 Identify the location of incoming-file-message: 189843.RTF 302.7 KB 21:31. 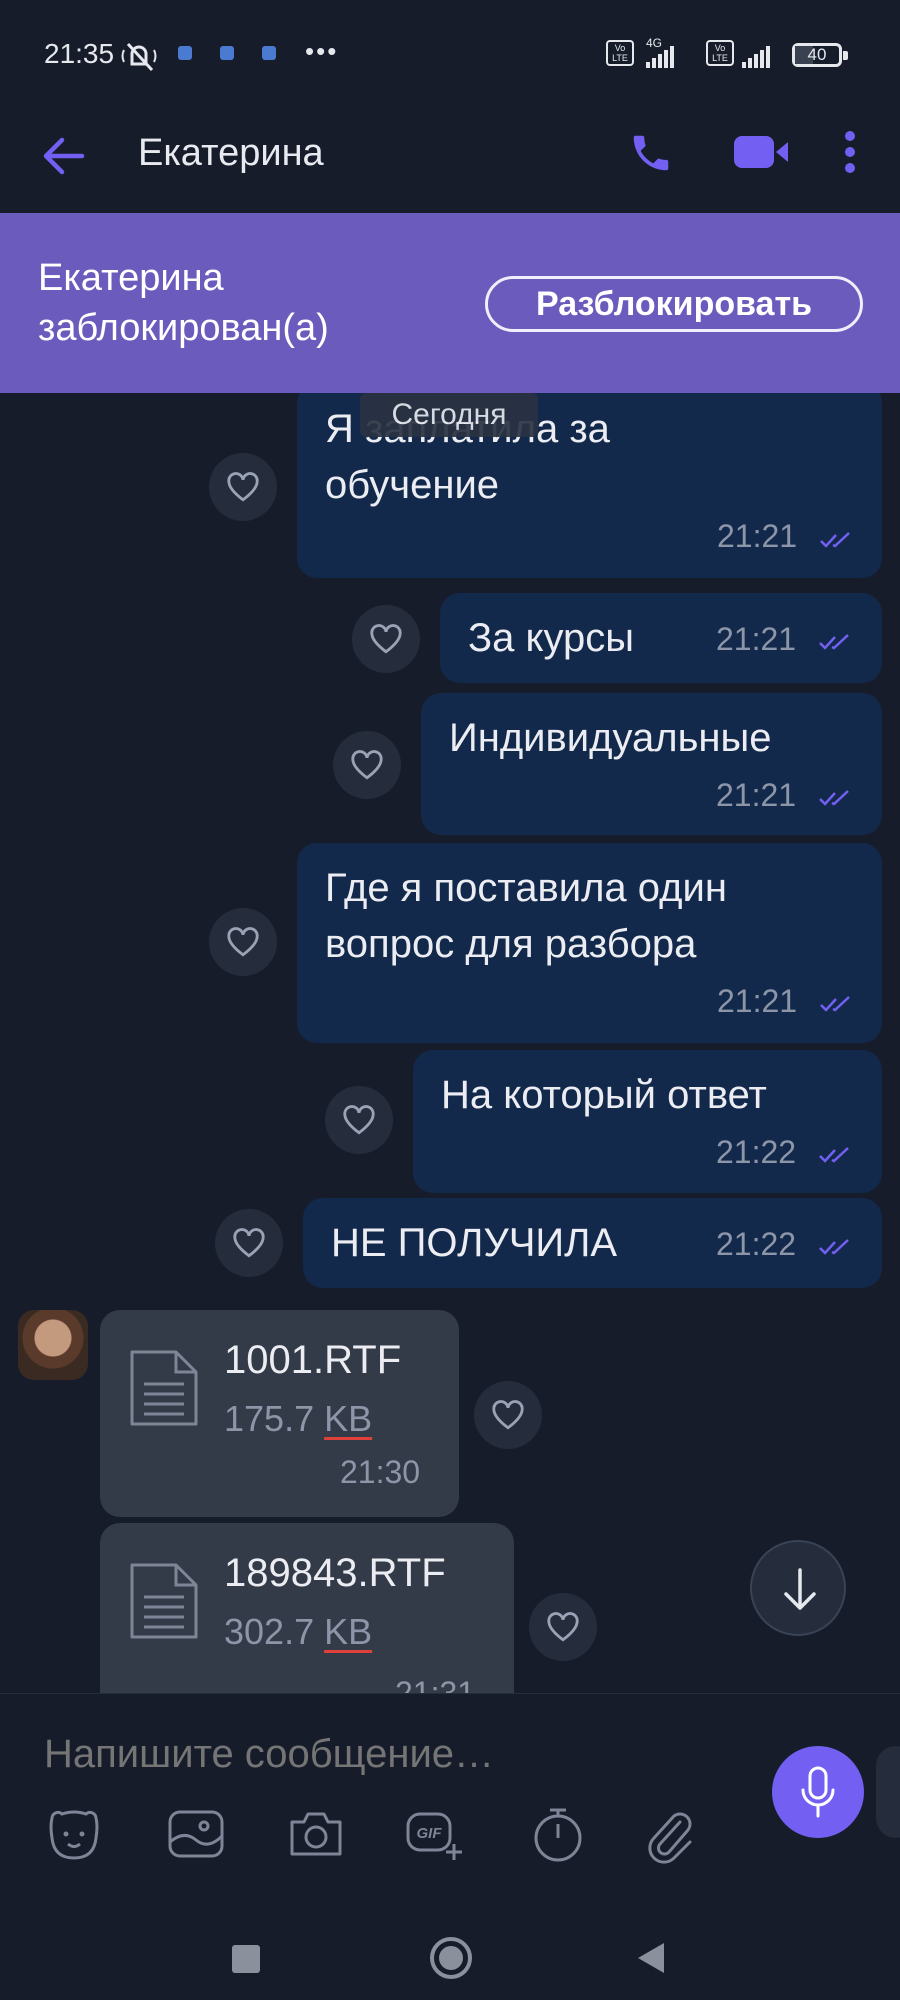
(307, 1608).